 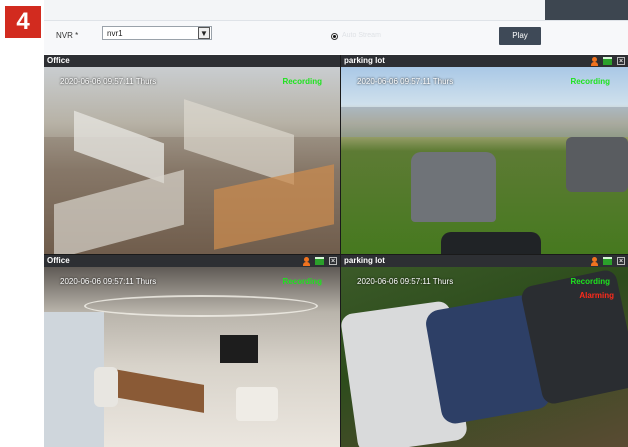 I want to click on top-bar, so click(x=336, y=10).